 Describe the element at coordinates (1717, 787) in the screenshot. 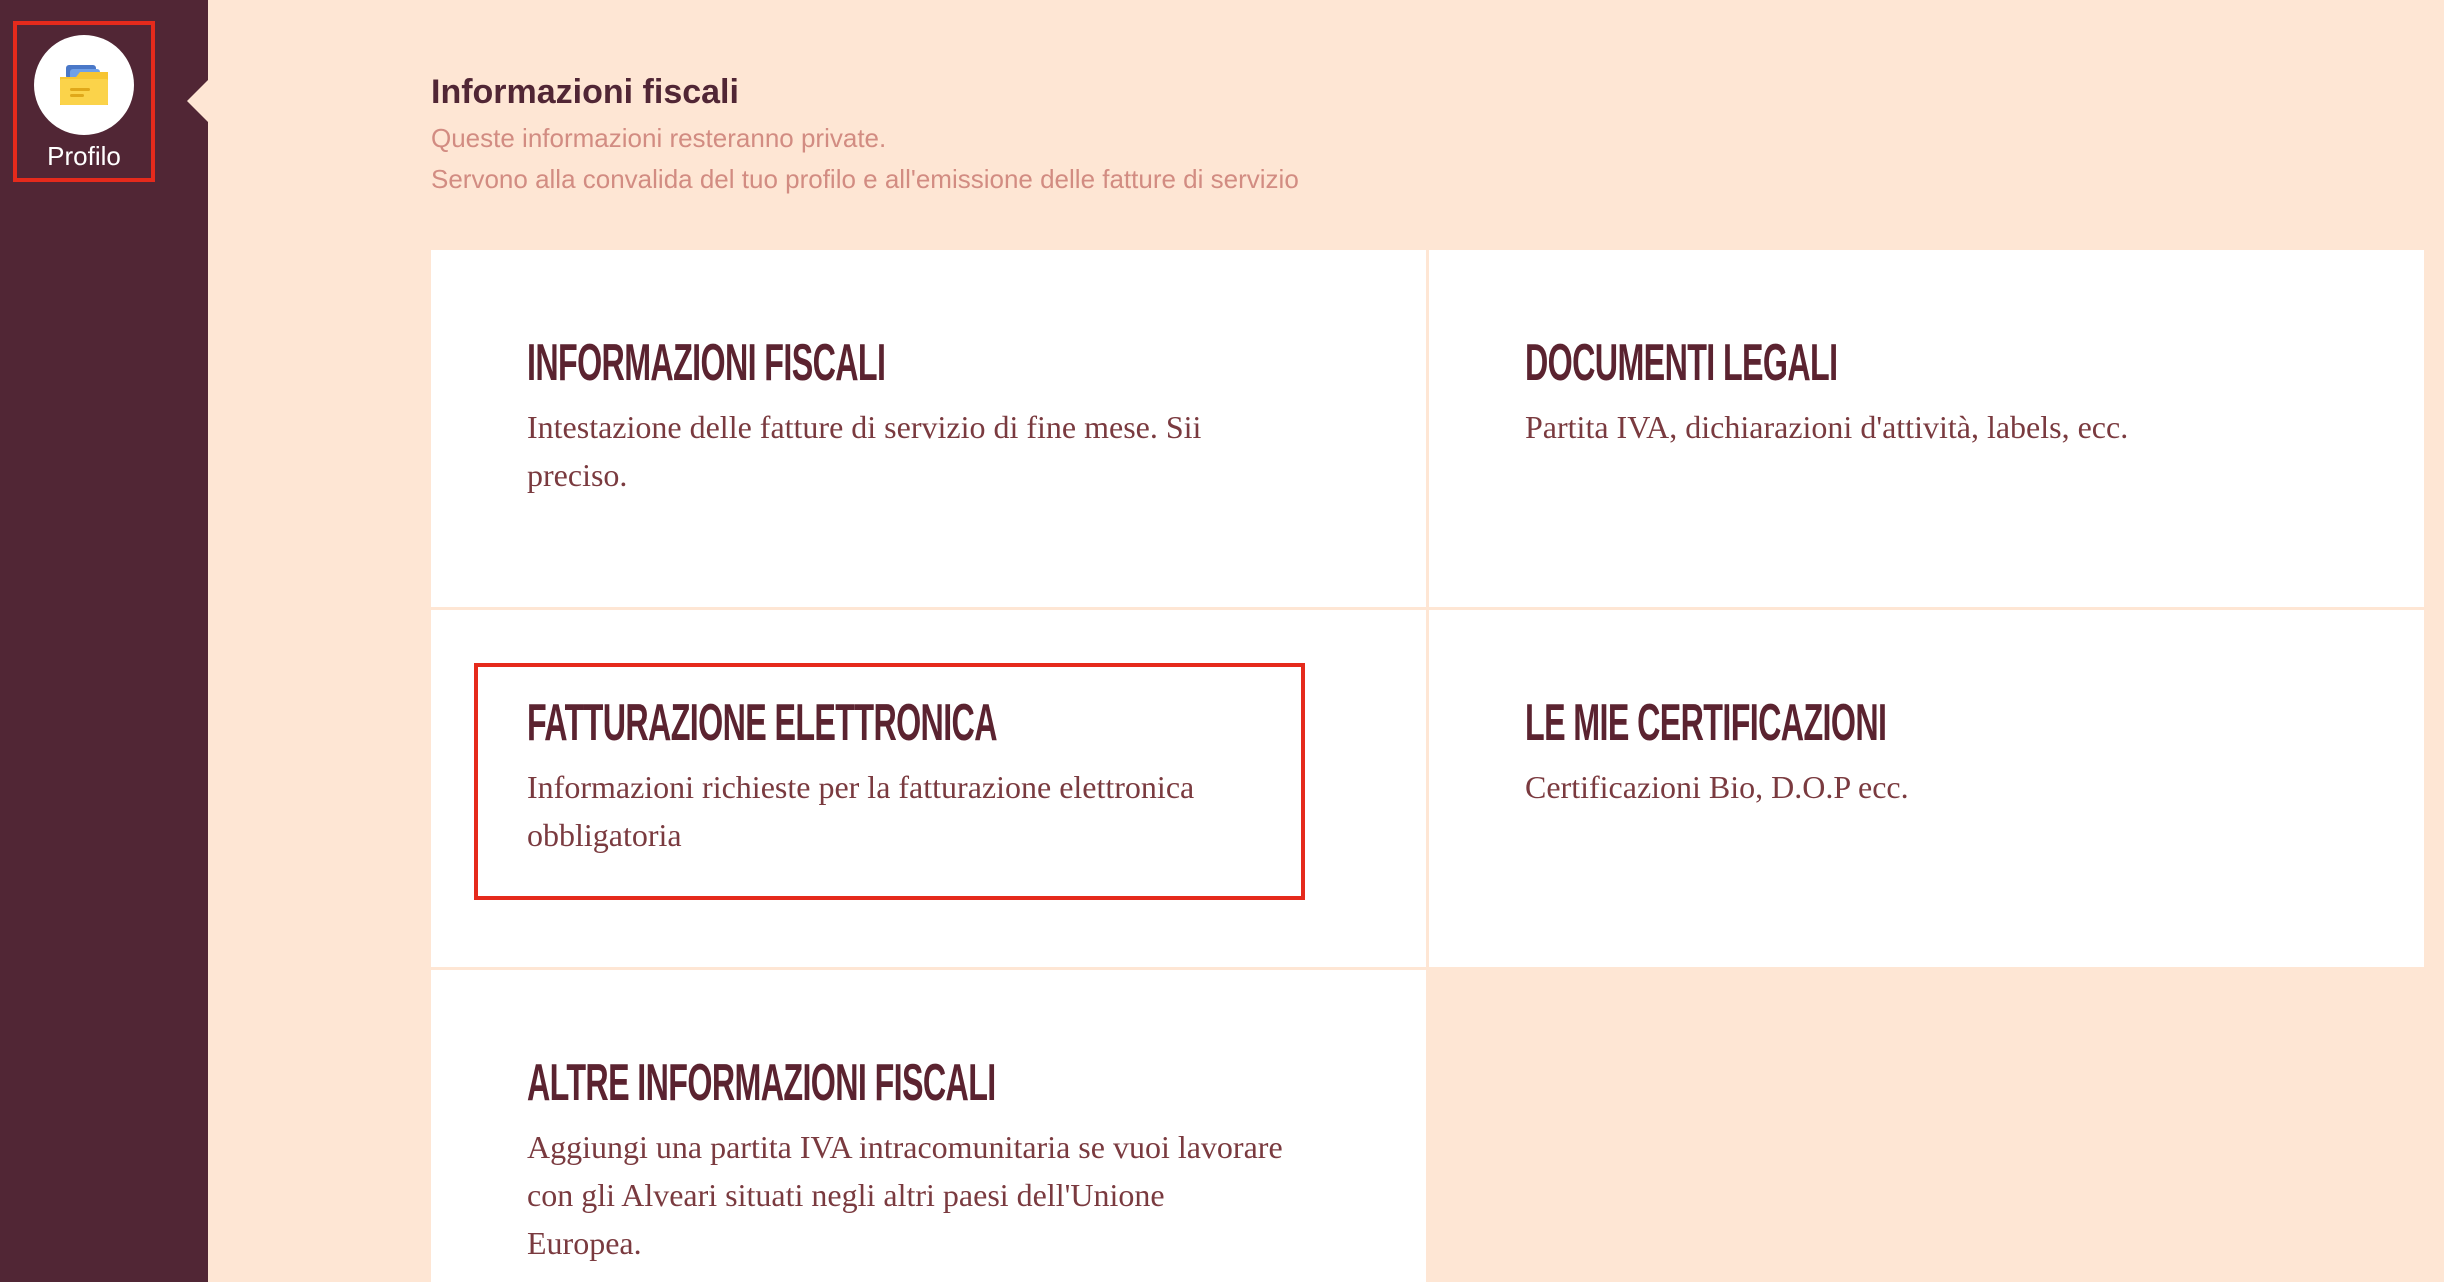

I see `card-description: Certificazioni Bio, D.O.P ecc.` at that location.